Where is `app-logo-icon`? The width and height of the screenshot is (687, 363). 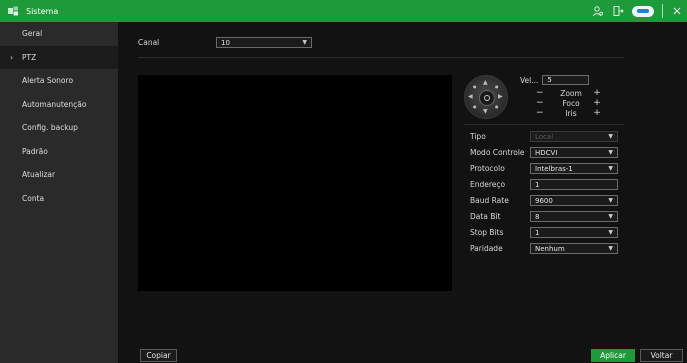 app-logo-icon is located at coordinates (13, 11).